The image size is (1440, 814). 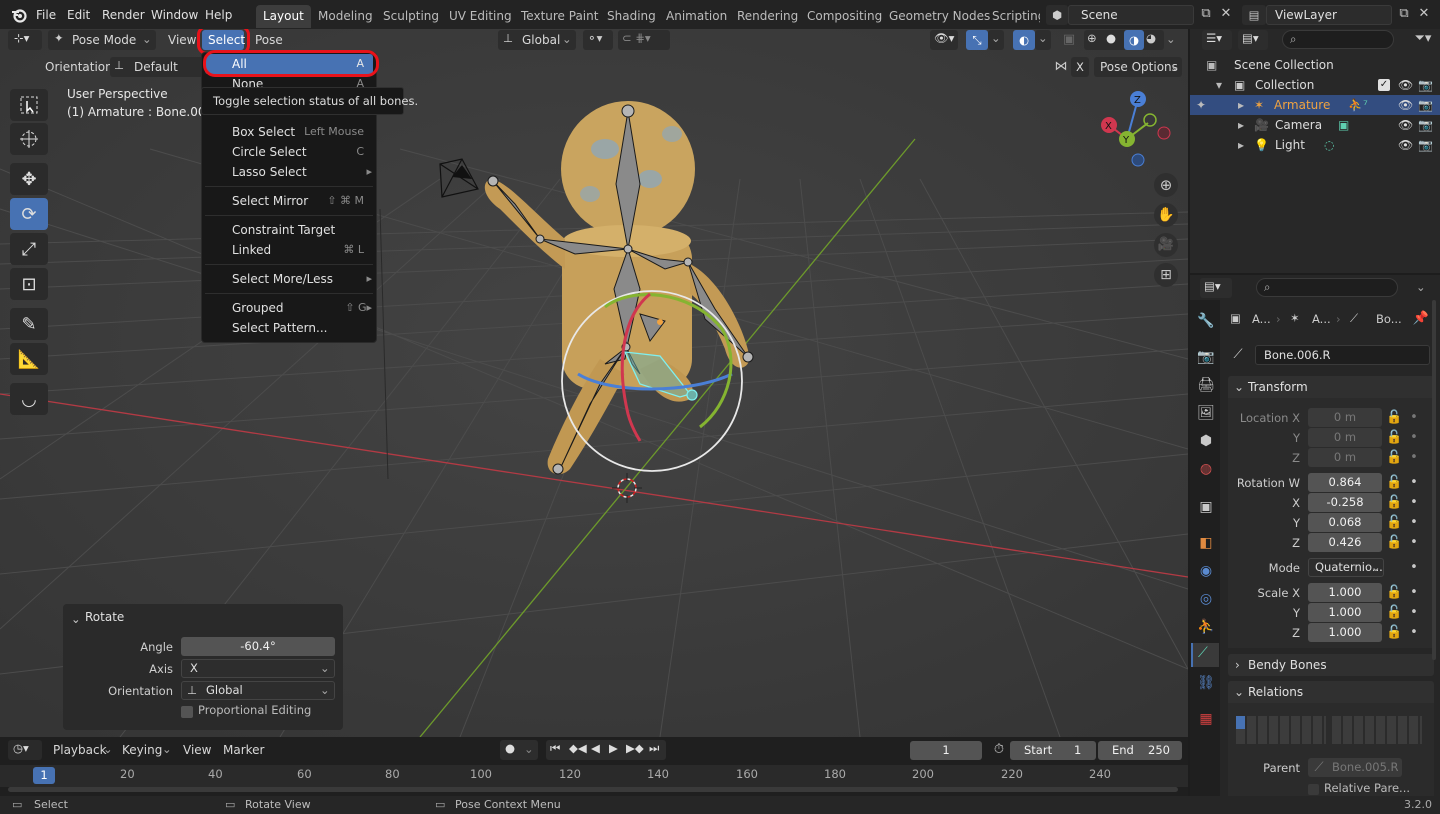 I want to click on keying-menu: Keying, so click(x=142, y=750).